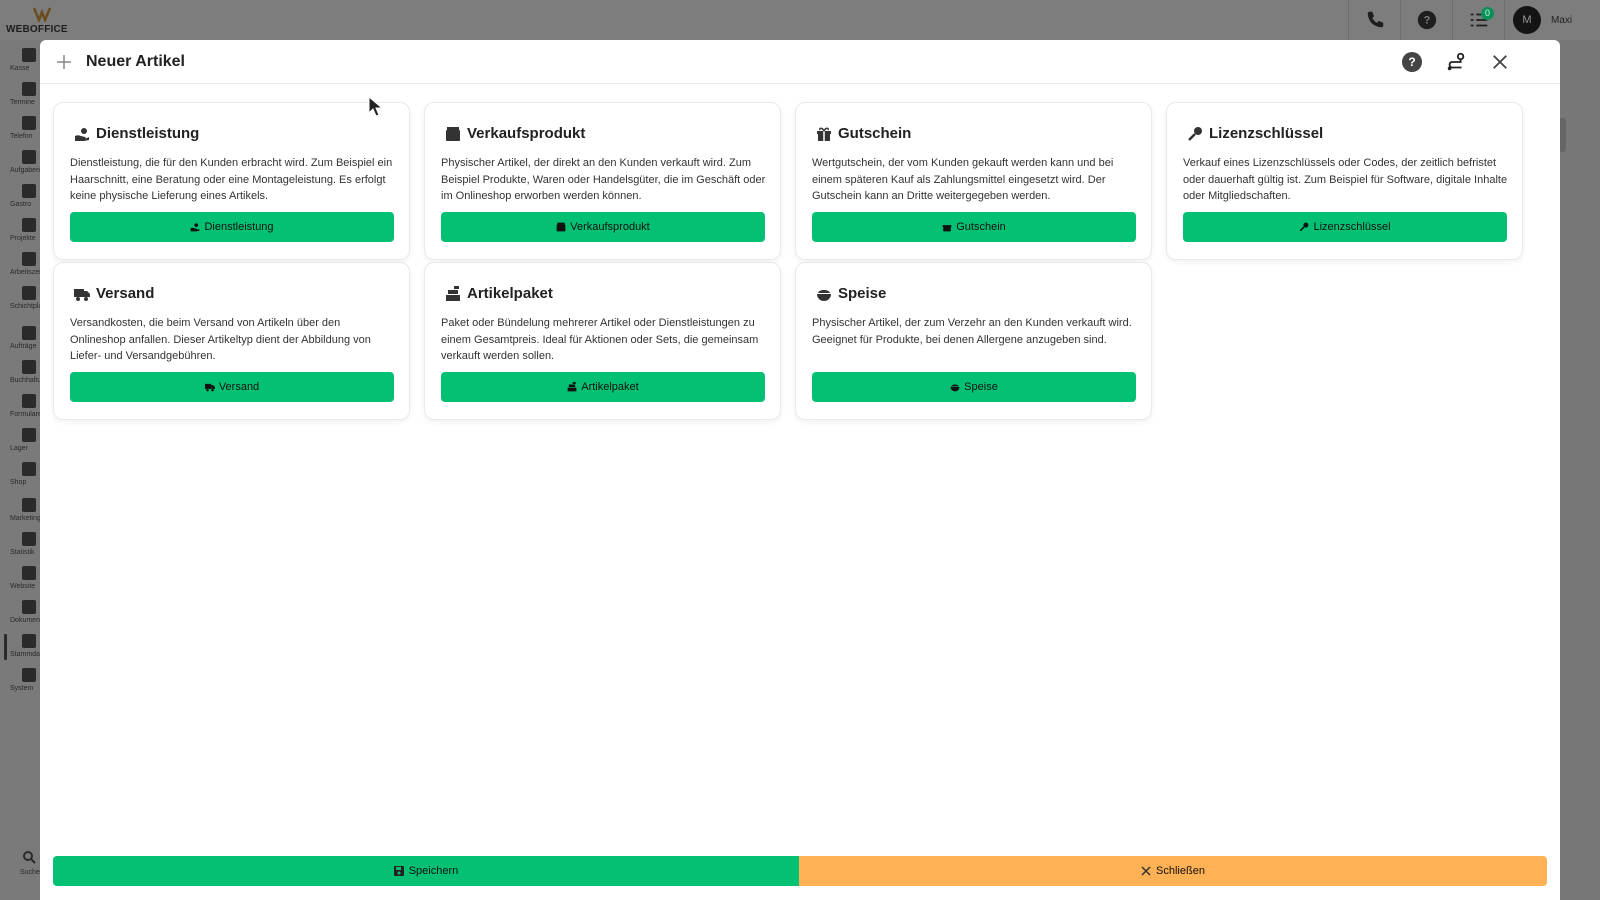  Describe the element at coordinates (1527, 20) in the screenshot. I see `avatar: M` at that location.